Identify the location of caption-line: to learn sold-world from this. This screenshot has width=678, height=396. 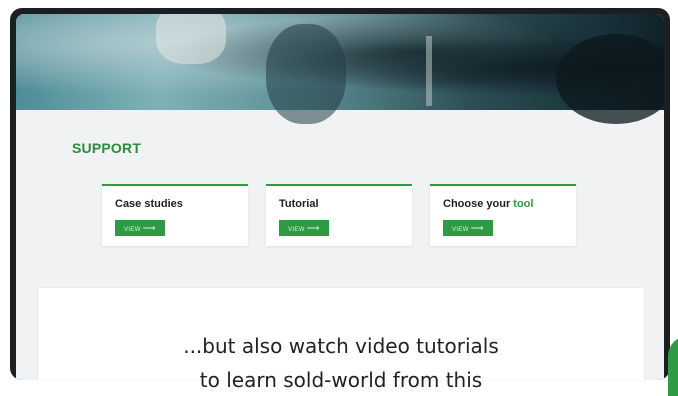
(341, 380).